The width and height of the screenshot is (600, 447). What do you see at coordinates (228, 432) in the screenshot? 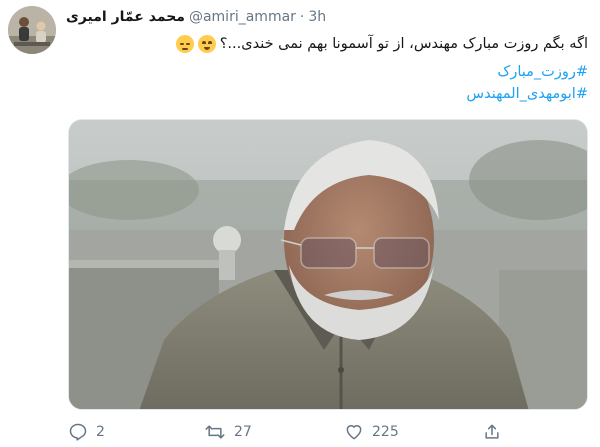
I see `retweet-button: 27` at bounding box center [228, 432].